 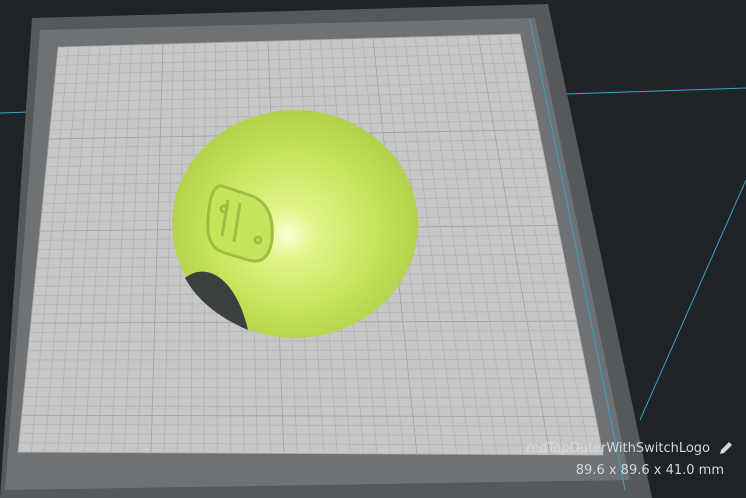 I want to click on edit-pencil-icon, so click(x=726, y=448).